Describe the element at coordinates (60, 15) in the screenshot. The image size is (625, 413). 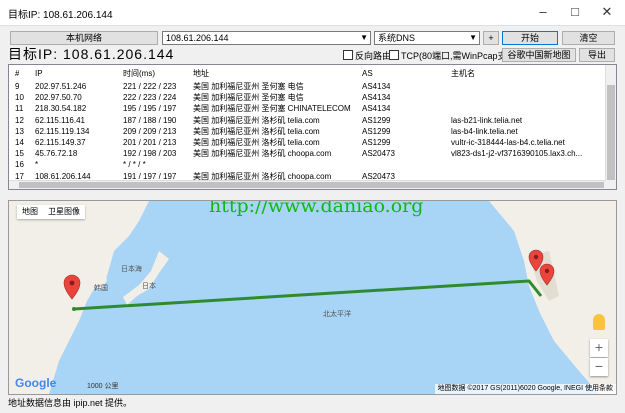
I see `window-title: 目标IP: 108.61.206.144` at that location.